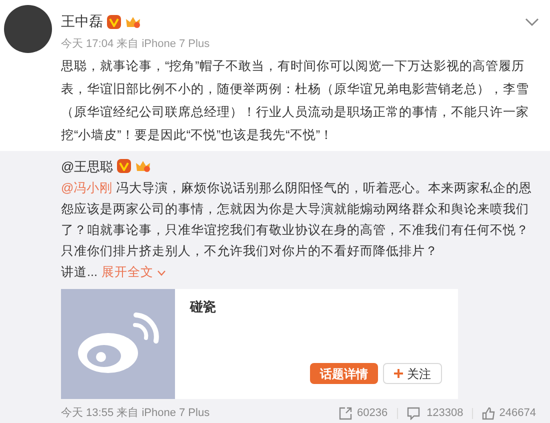 This screenshot has width=550, height=423. Describe the element at coordinates (398, 373) in the screenshot. I see `plus-icon` at that location.